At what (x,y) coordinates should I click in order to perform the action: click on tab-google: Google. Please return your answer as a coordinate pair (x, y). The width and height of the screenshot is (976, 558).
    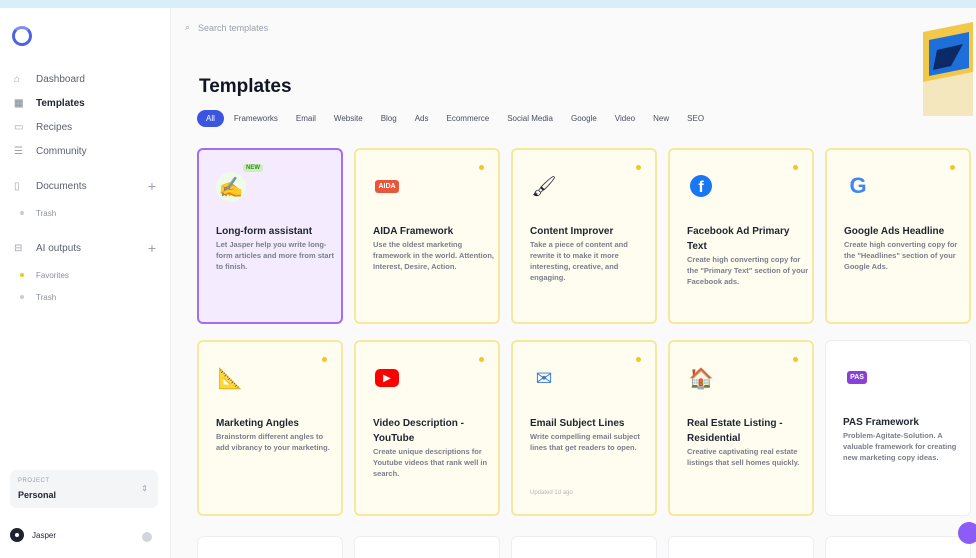
    Looking at the image, I should click on (584, 118).